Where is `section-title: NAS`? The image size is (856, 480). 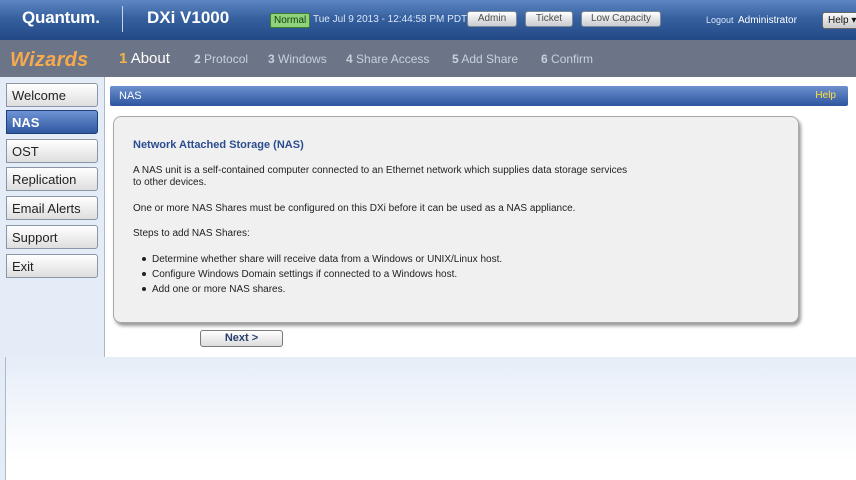
section-title: NAS is located at coordinates (130, 96).